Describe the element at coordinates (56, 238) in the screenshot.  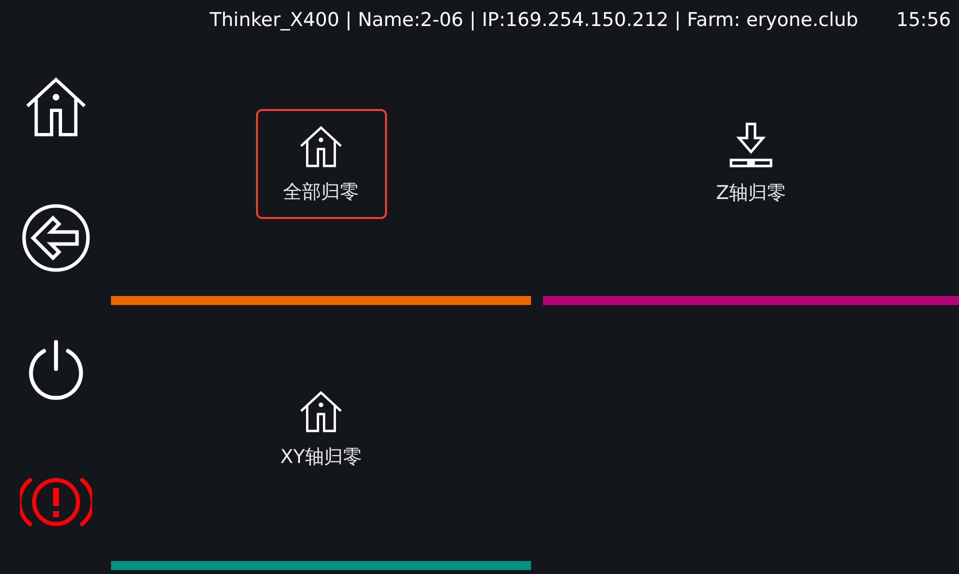
I see `back-button` at that location.